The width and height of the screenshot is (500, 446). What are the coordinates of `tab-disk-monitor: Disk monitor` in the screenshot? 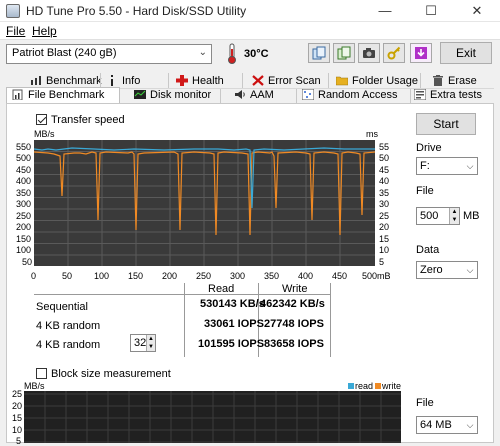 It's located at (172, 96).